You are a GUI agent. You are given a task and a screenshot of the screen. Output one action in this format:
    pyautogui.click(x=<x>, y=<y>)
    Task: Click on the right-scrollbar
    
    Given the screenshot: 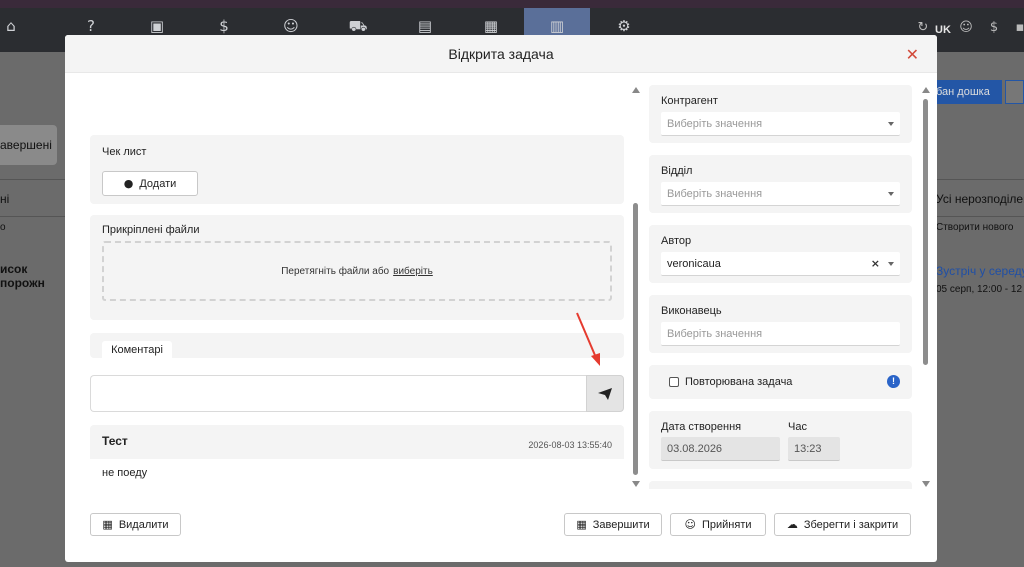 What is the action you would take?
    pyautogui.click(x=926, y=287)
    